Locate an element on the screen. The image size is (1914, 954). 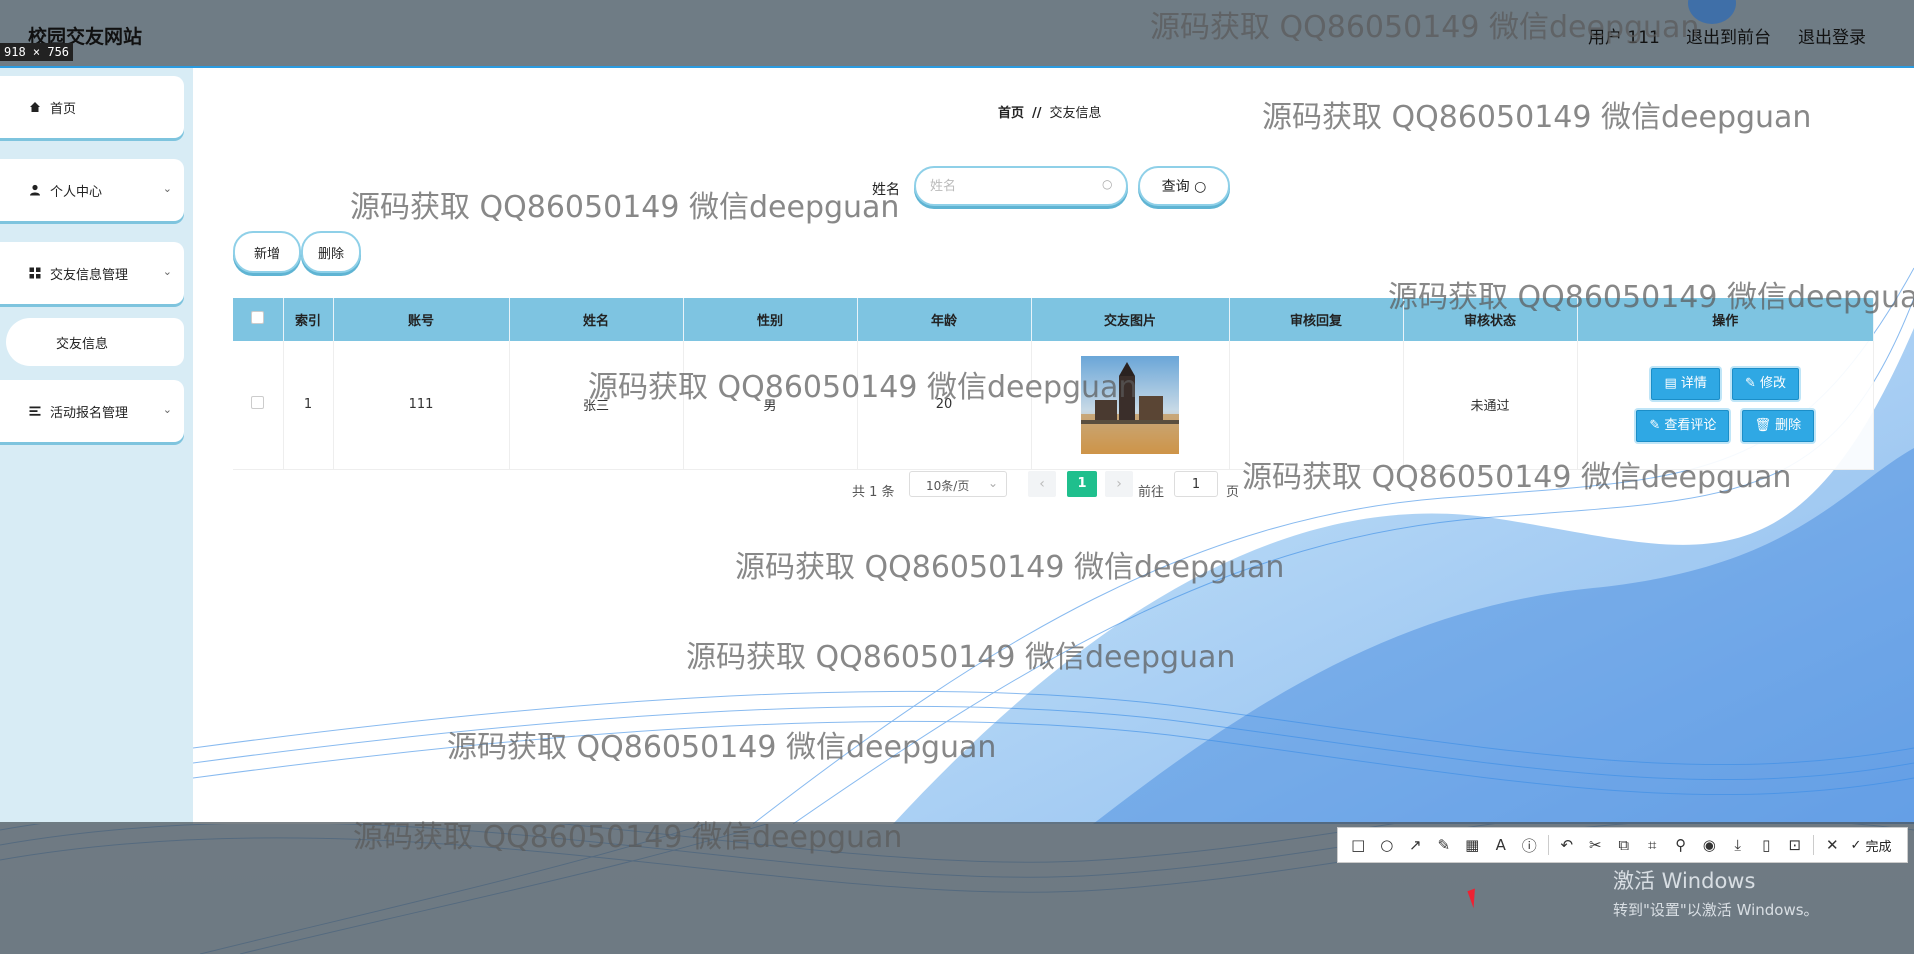
cell-index: 1 is located at coordinates (308, 405).